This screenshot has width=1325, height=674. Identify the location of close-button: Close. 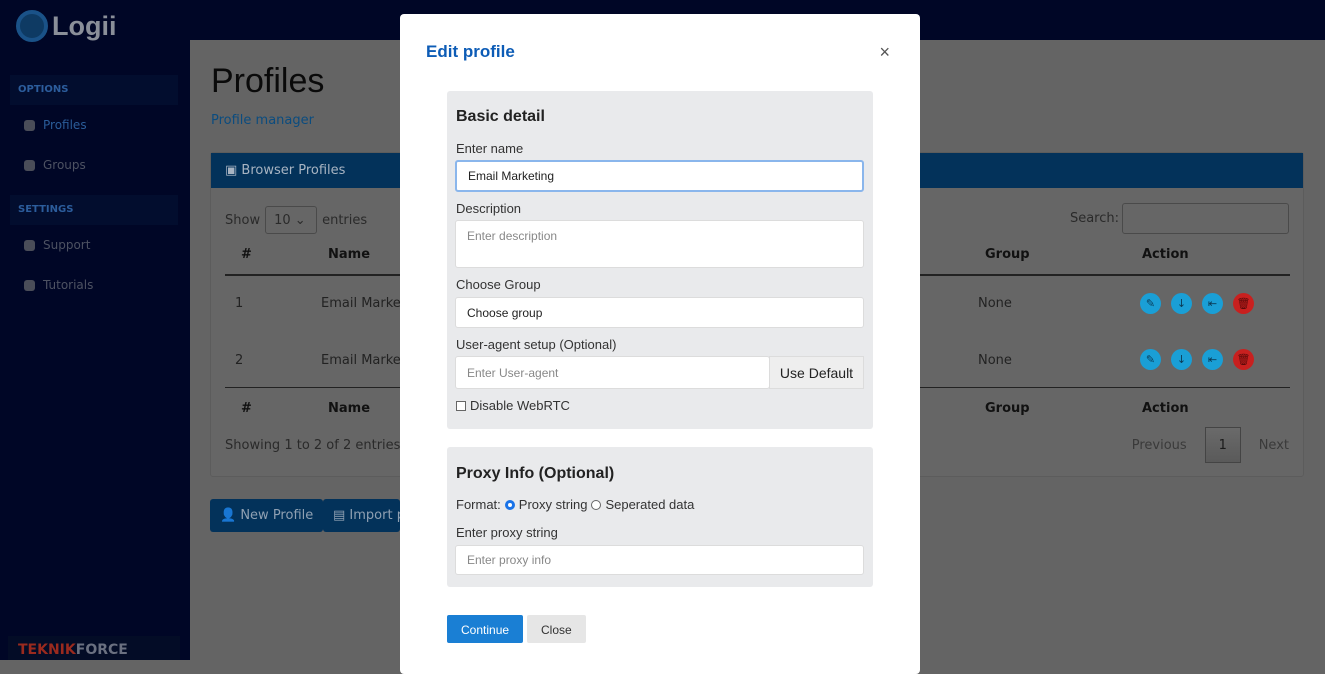
(556, 629).